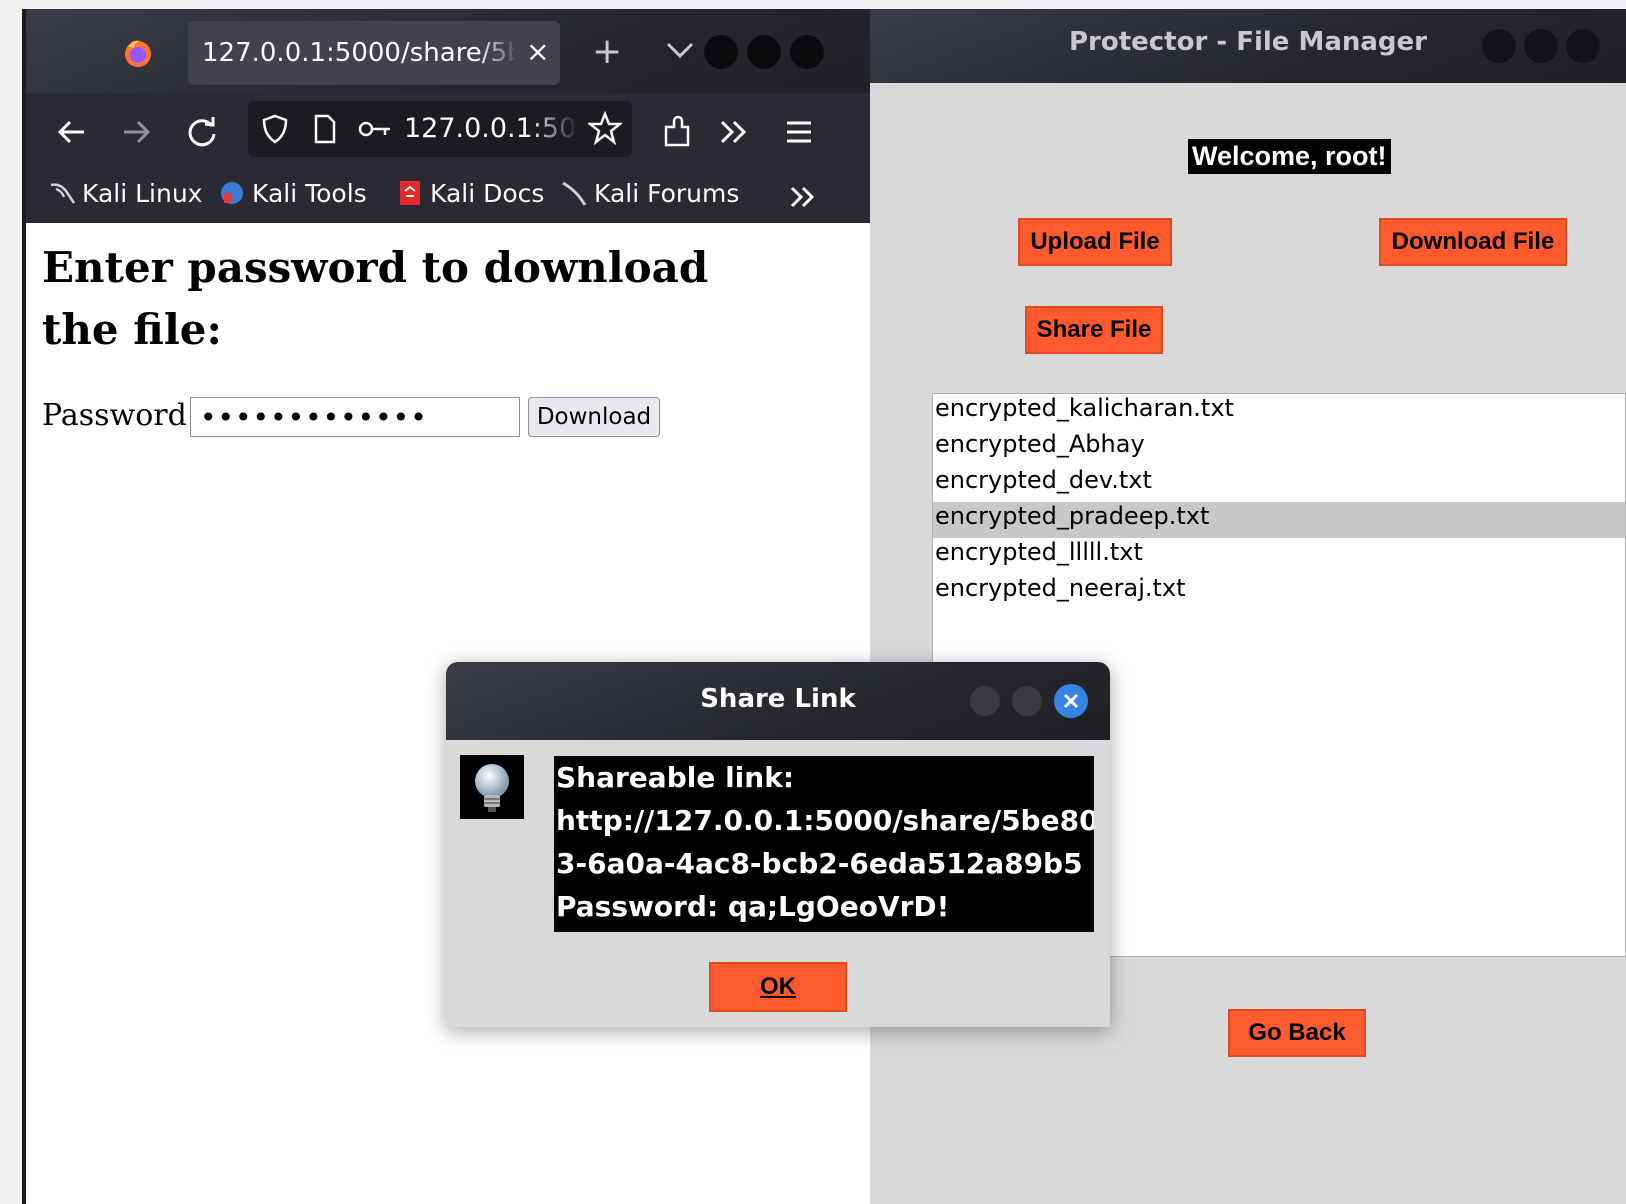 The height and width of the screenshot is (1204, 1626). What do you see at coordinates (1499, 46) in the screenshot?
I see `fm-minimize-button` at bounding box center [1499, 46].